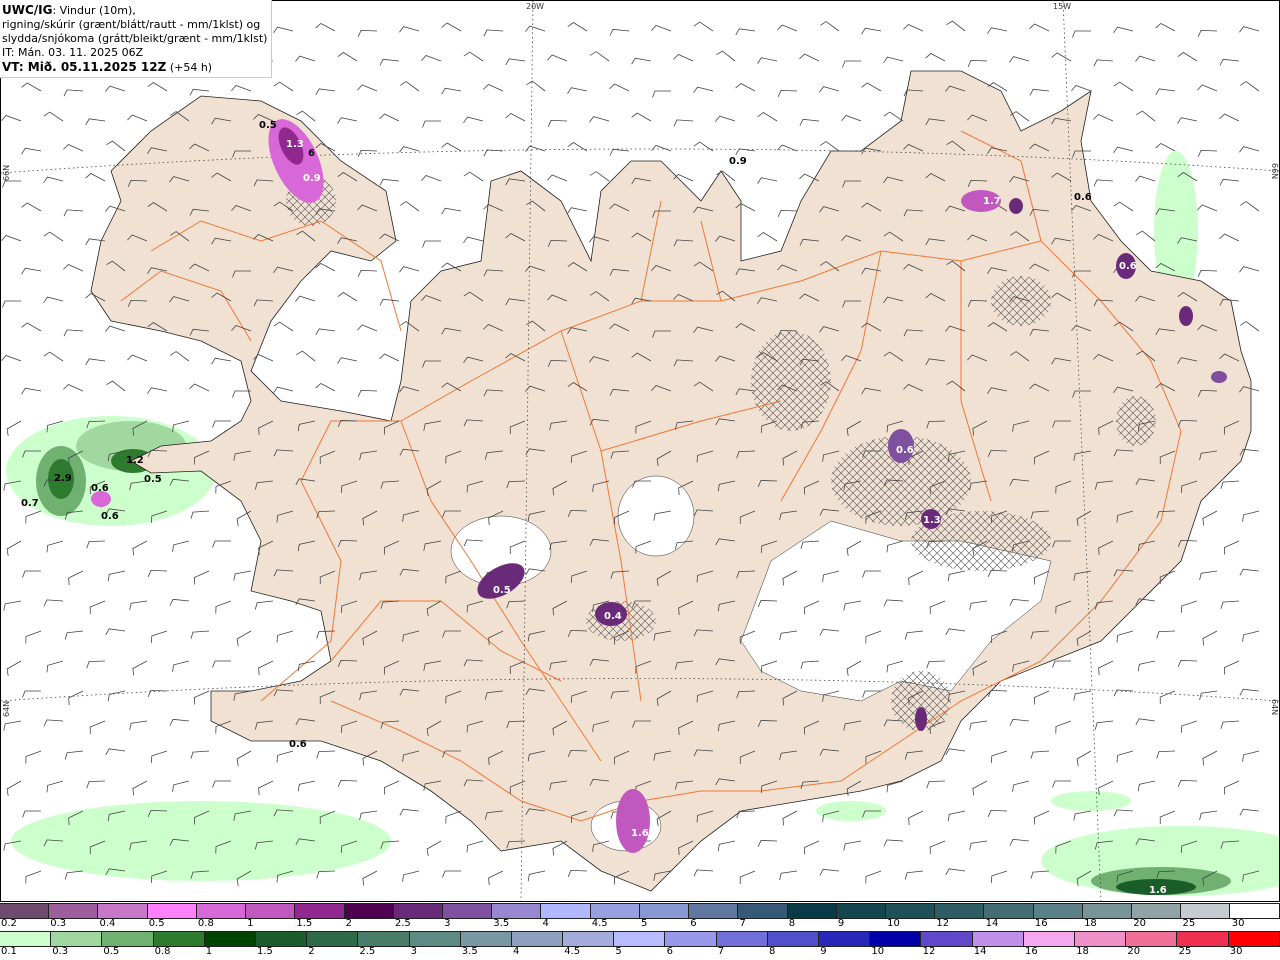 This screenshot has width=1280, height=960. What do you see at coordinates (1185, 951) in the screenshot?
I see `legend-label: 25` at bounding box center [1185, 951].